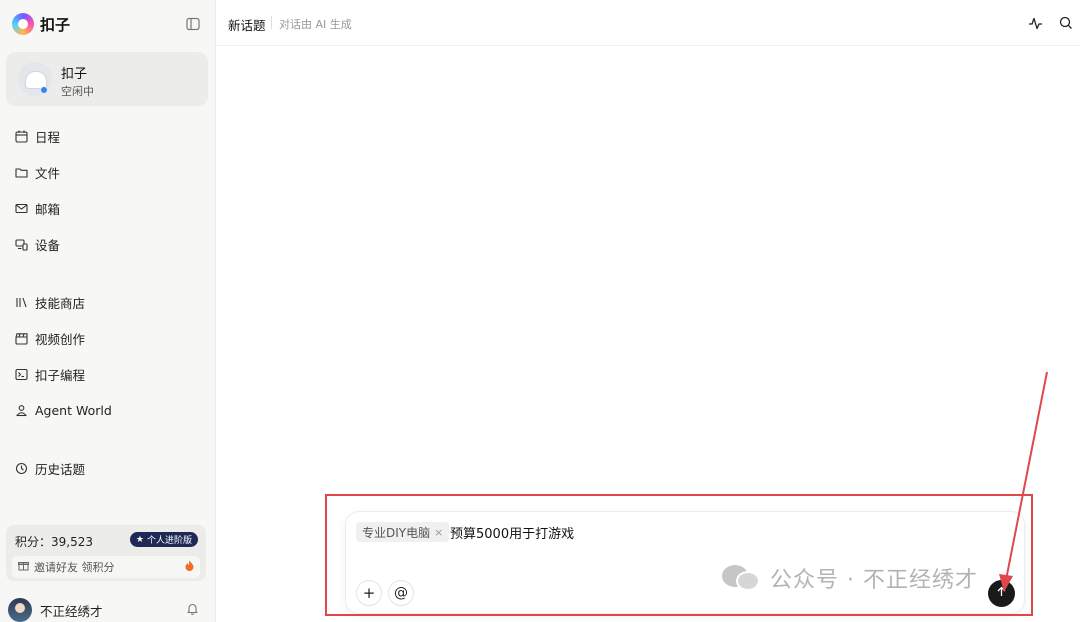 The image size is (1080, 622). I want to click on points-balance: 积分：39,523, so click(54, 542).